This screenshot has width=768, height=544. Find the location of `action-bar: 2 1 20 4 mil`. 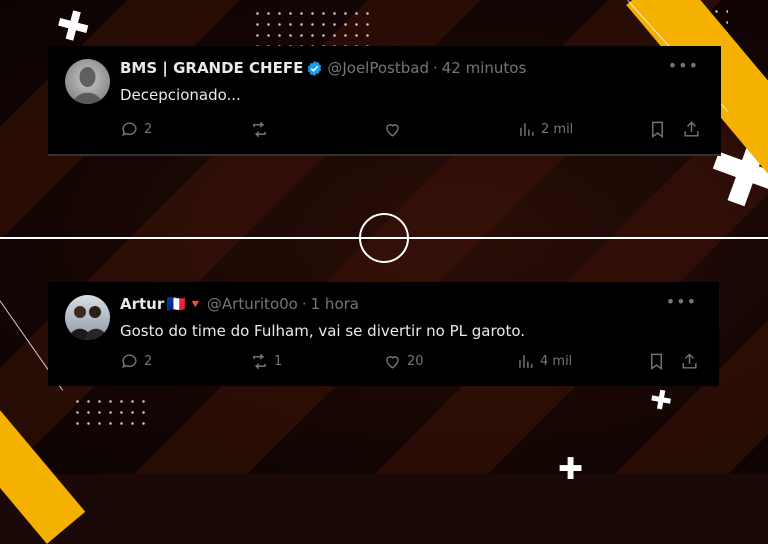

action-bar: 2 1 20 4 mil is located at coordinates (411, 362).